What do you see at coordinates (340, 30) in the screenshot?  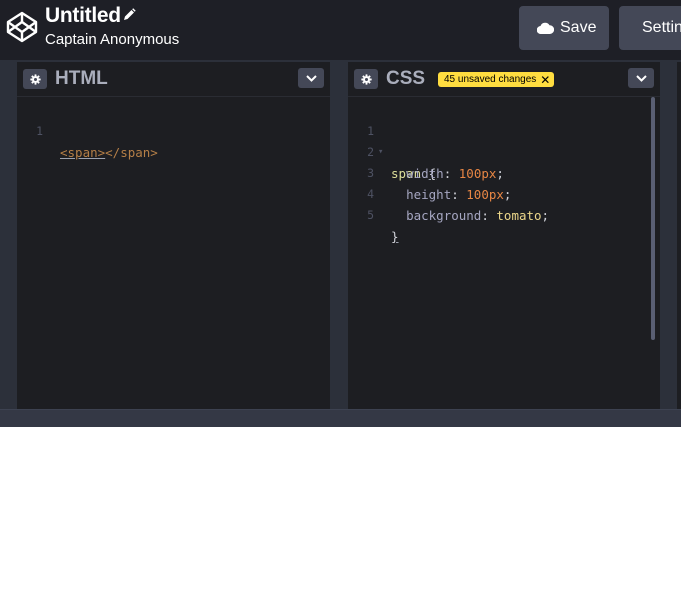 I see `top-header: Untitled Captain Anonymous Save Settings` at bounding box center [340, 30].